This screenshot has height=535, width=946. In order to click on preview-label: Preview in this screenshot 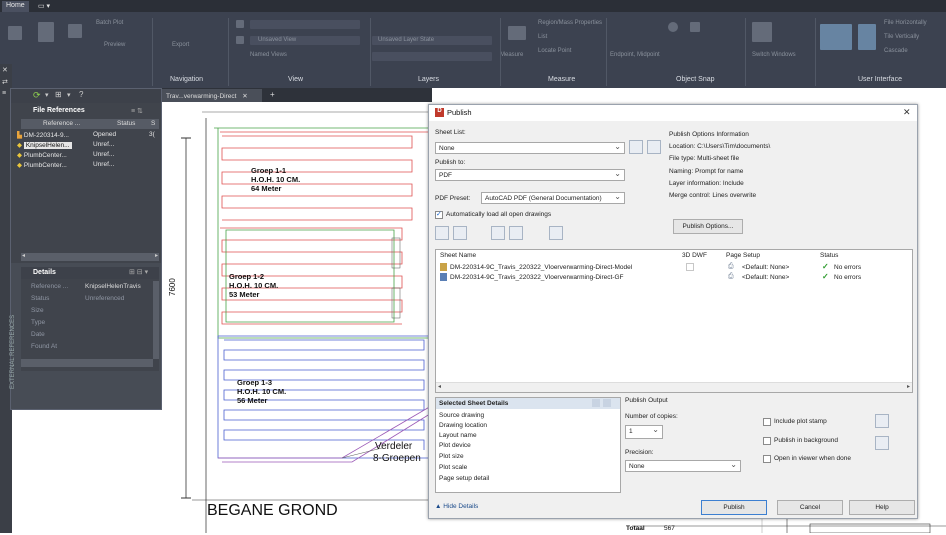, I will do `click(114, 45)`.